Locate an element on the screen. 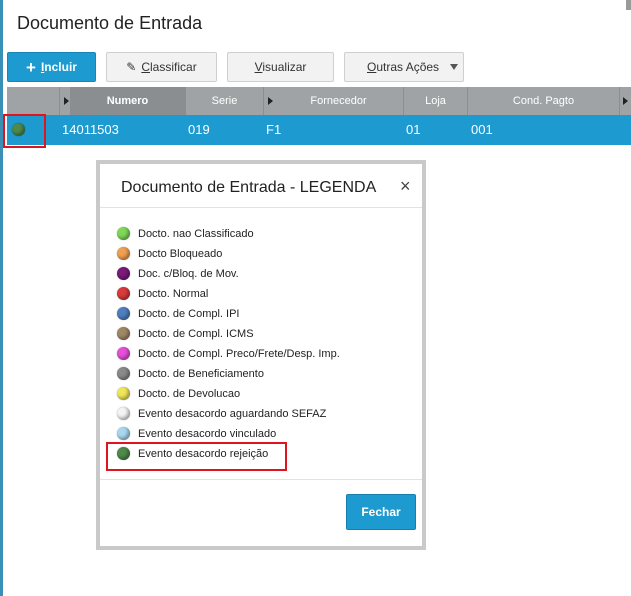 This screenshot has width=631, height=596. cell-cond-pagto: 001 is located at coordinates (482, 129).